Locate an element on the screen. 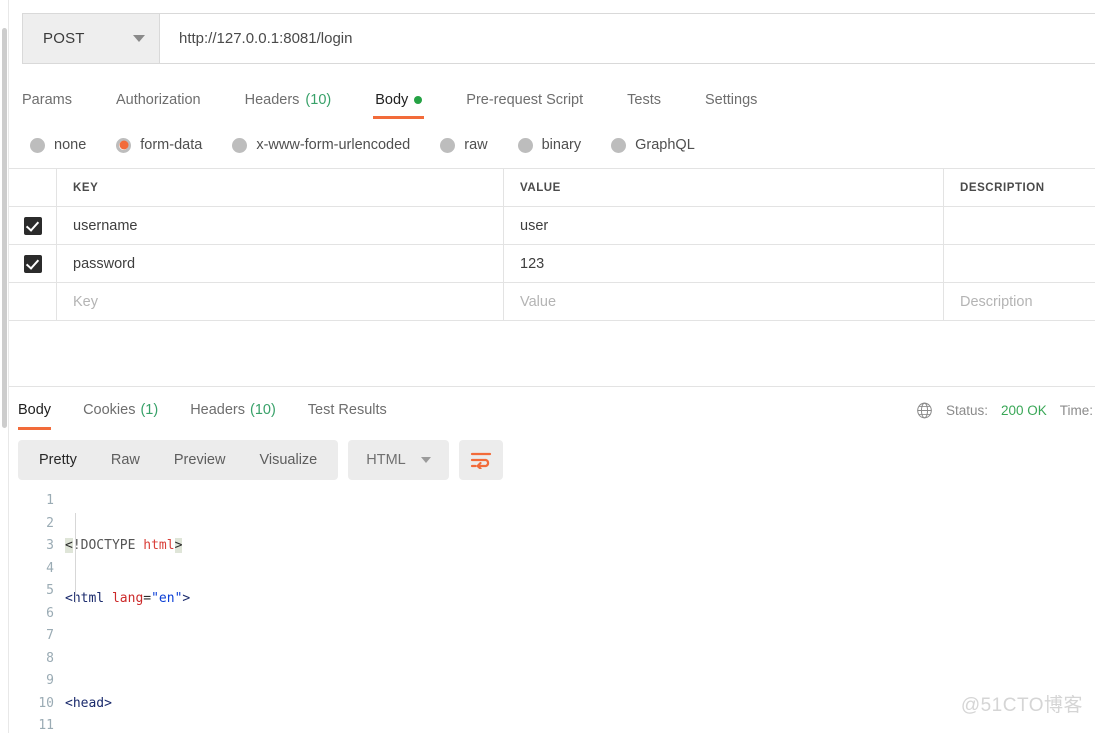 The height and width of the screenshot is (733, 1095). tab-body: Body is located at coordinates (398, 99).